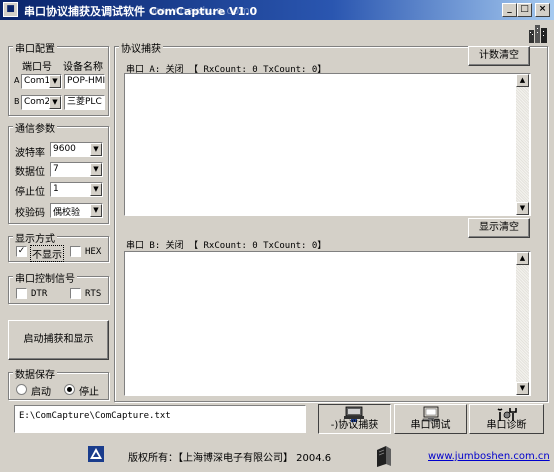 This screenshot has height=472, width=554. Describe the element at coordinates (39, 294) in the screenshot. I see `dtr-label: DTR` at that location.